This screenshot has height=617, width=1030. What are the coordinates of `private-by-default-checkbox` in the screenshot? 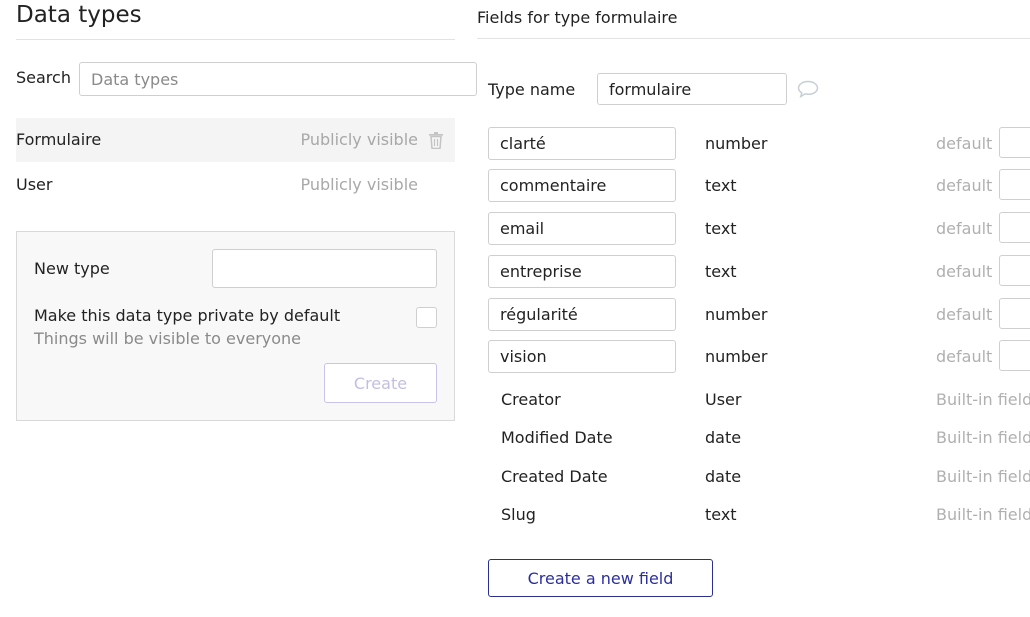 It's located at (426, 317).